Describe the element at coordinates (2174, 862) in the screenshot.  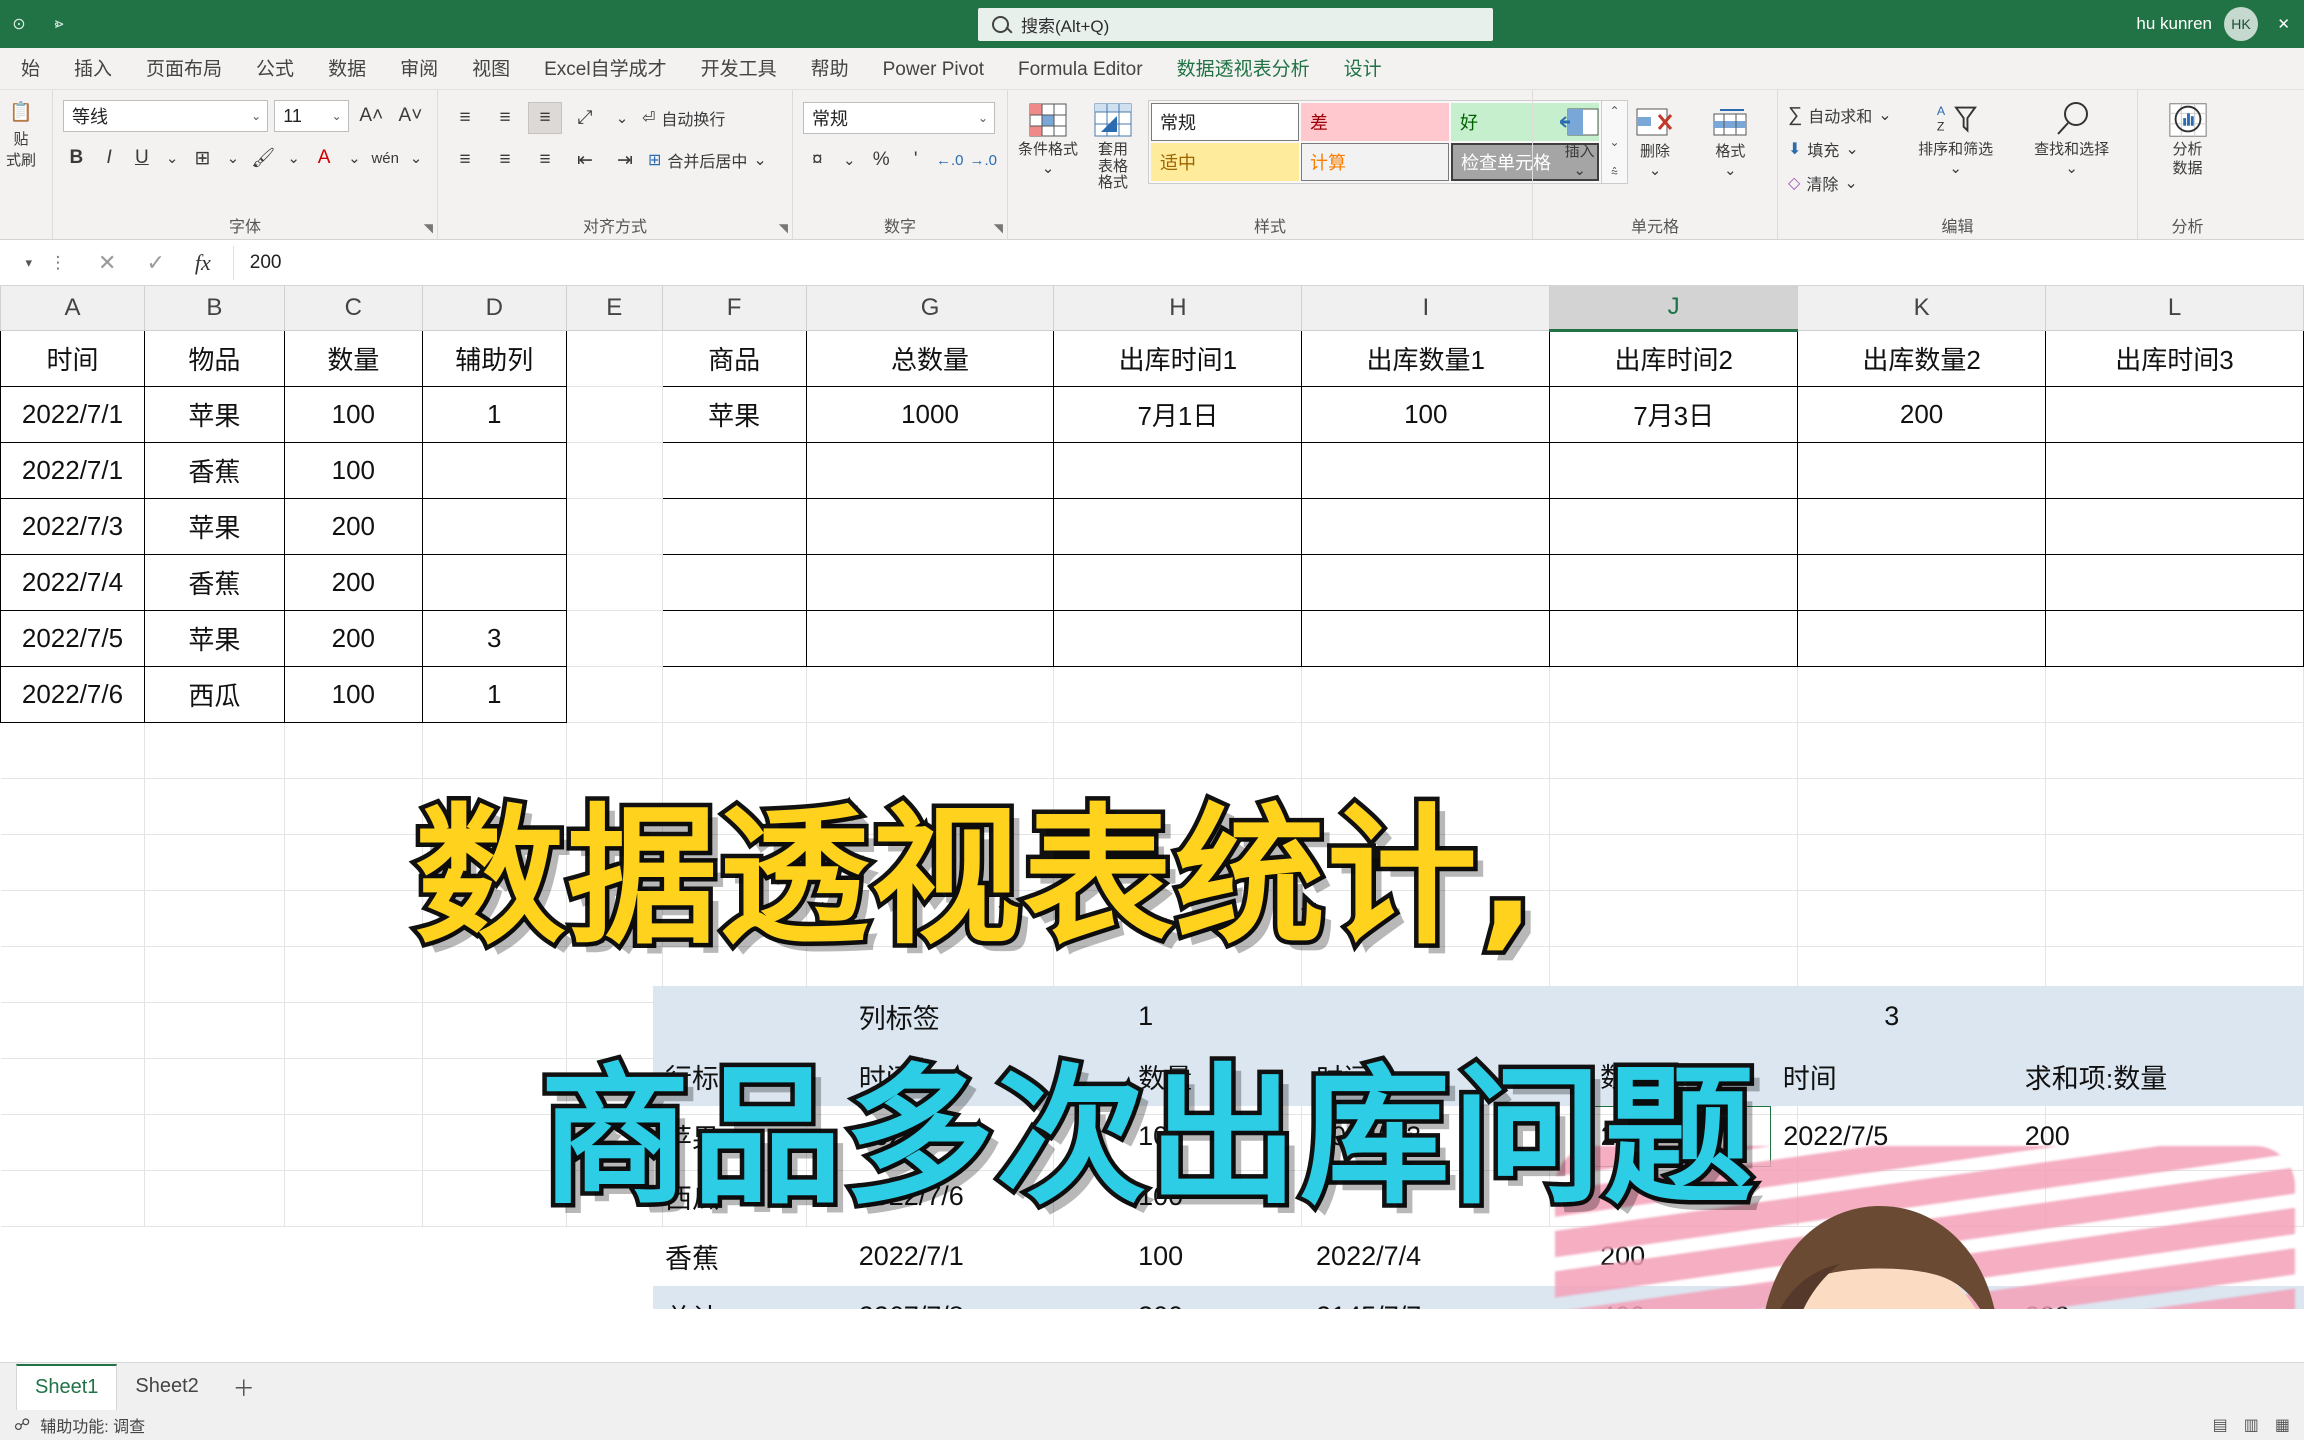
I see `cell-l10` at that location.